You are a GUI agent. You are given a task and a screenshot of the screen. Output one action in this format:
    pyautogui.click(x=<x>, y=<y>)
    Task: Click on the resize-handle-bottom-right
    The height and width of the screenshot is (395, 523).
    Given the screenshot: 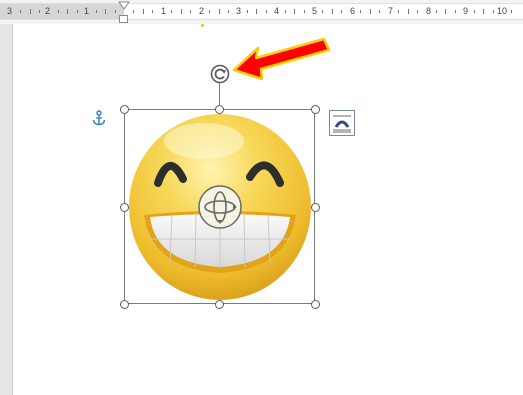 What is the action you would take?
    pyautogui.click(x=315, y=304)
    